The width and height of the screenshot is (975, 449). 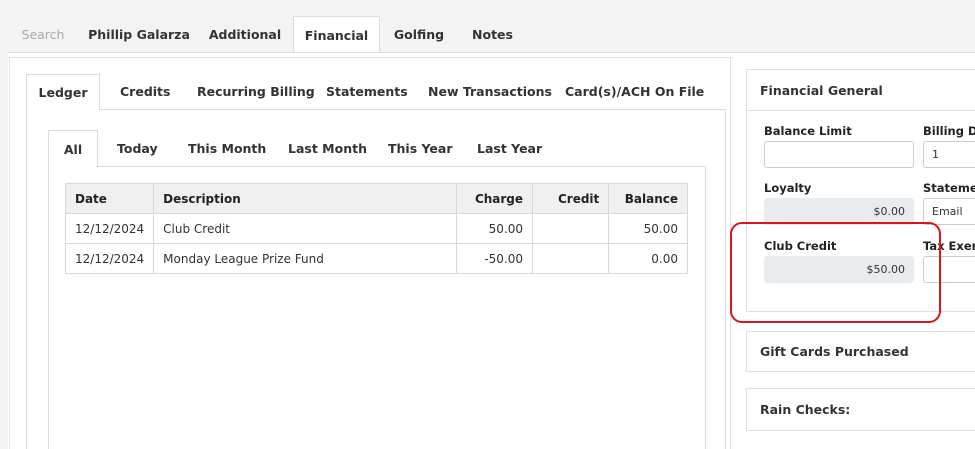 I want to click on statement-label: Statement, so click(x=949, y=188).